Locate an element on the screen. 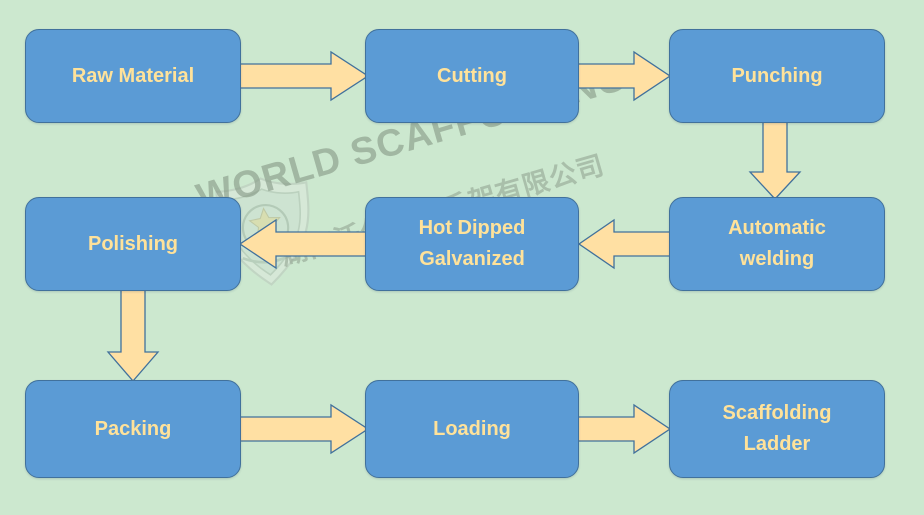 The image size is (924, 515). node-automatic-welding: Automatic welding is located at coordinates (777, 244).